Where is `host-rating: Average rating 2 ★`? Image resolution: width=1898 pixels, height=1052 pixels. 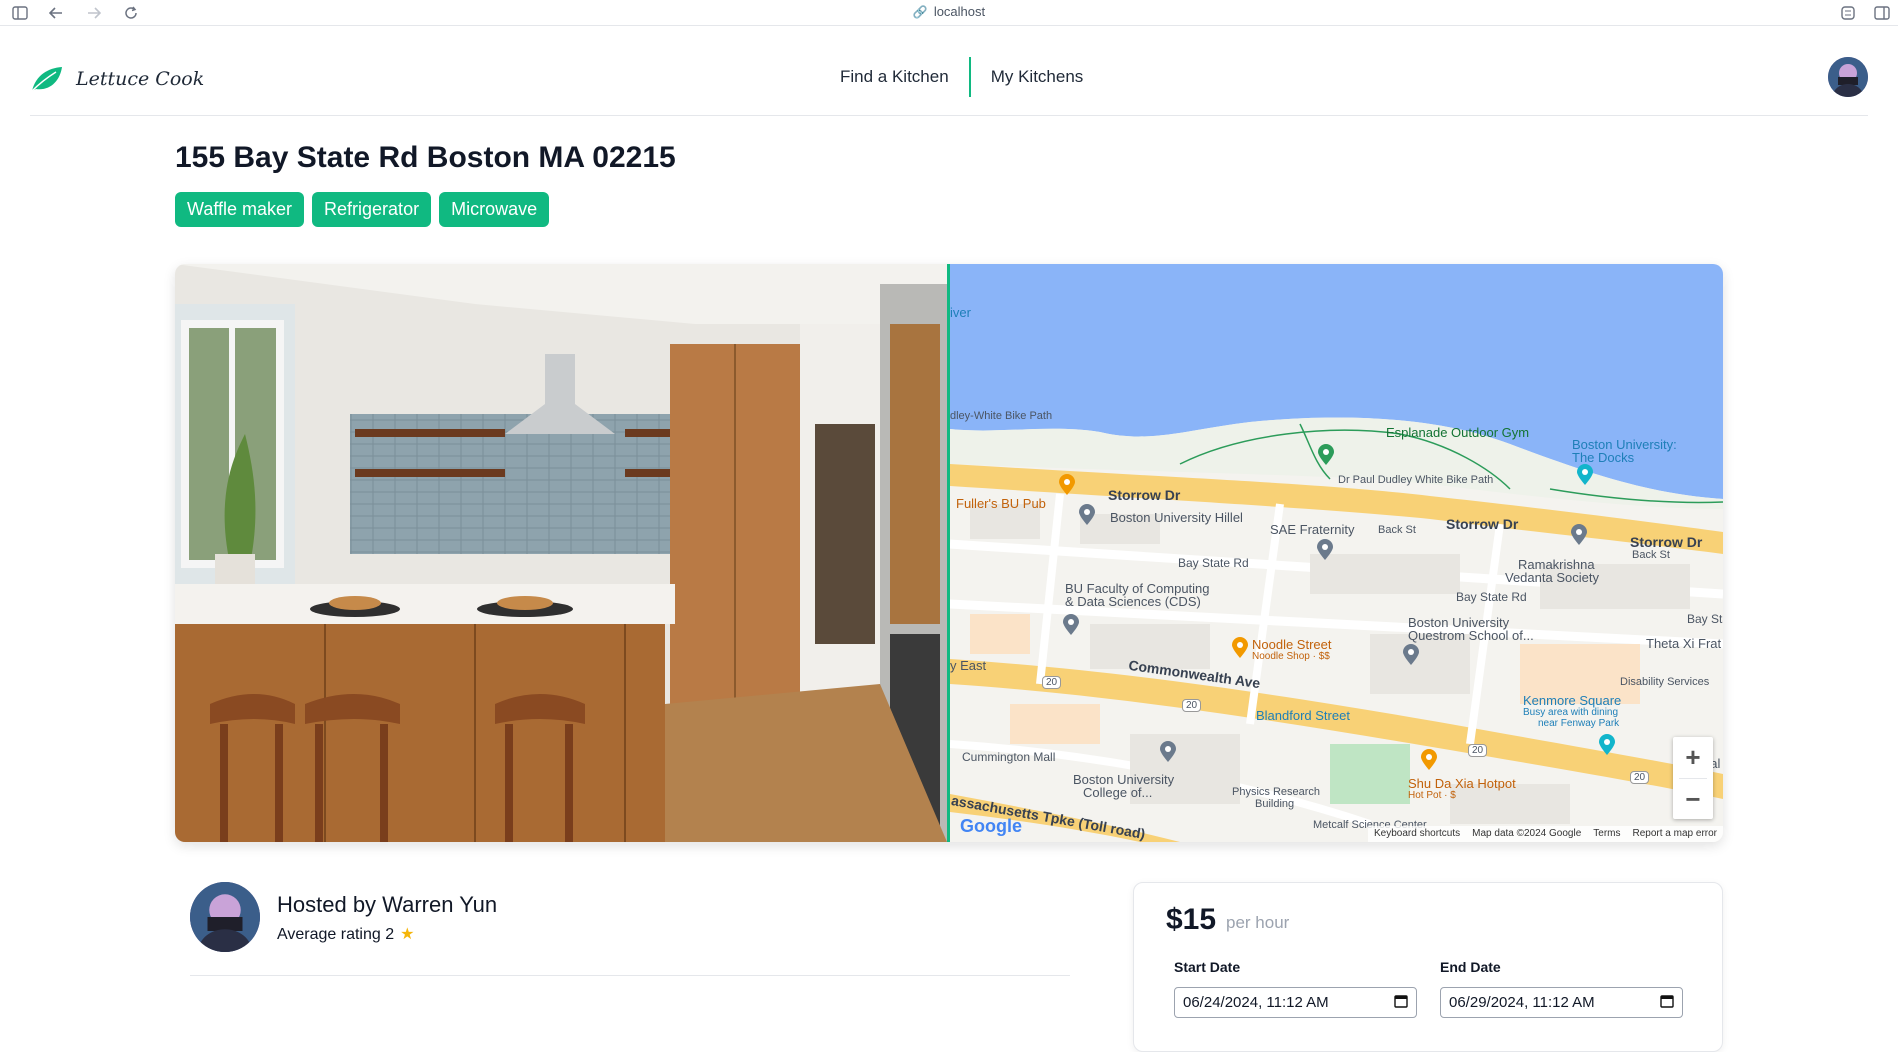
host-rating: Average rating 2 ★ is located at coordinates (345, 934).